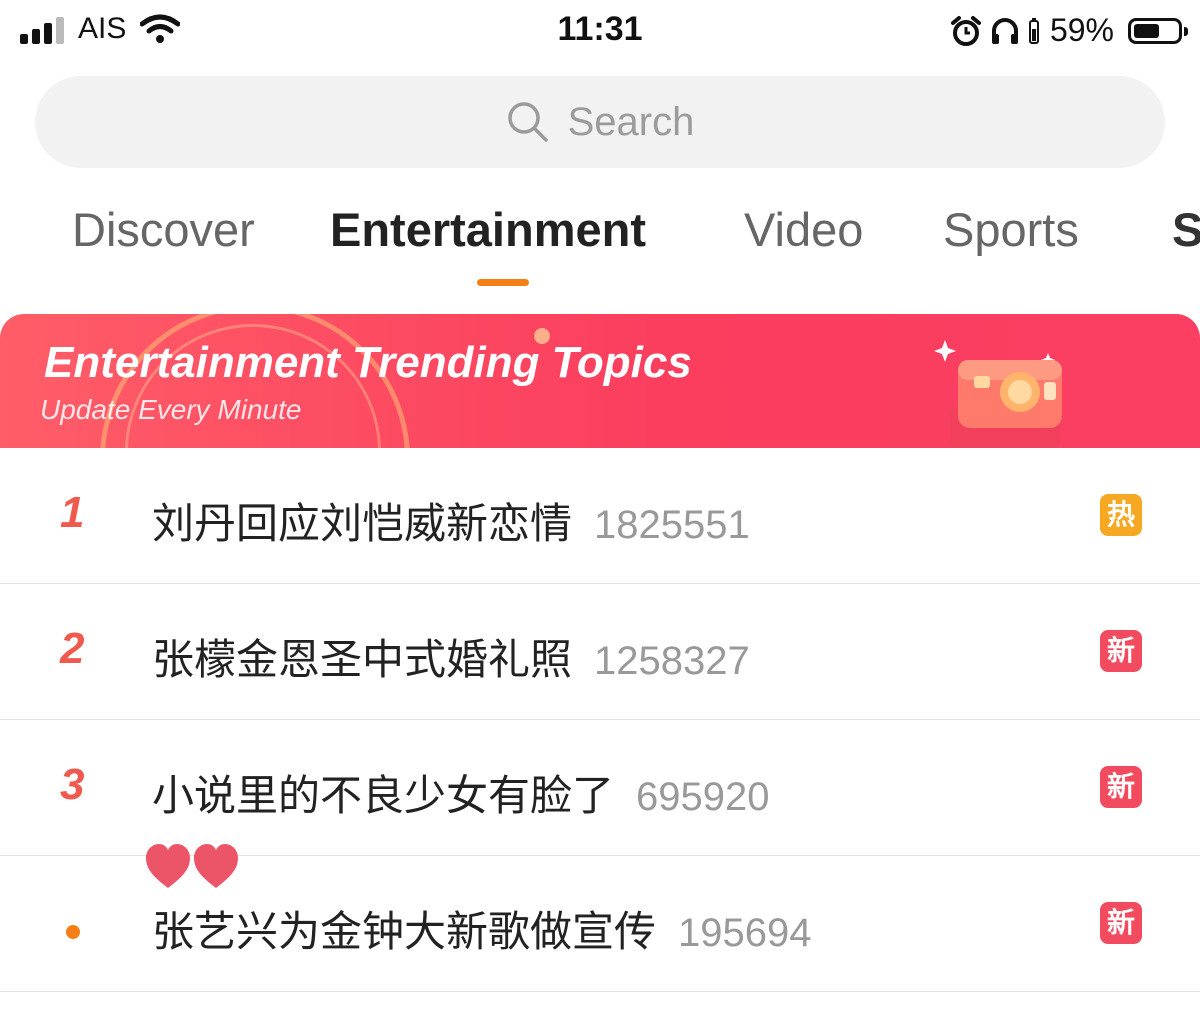  Describe the element at coordinates (1011, 229) in the screenshot. I see `tab-sports: Sports` at that location.